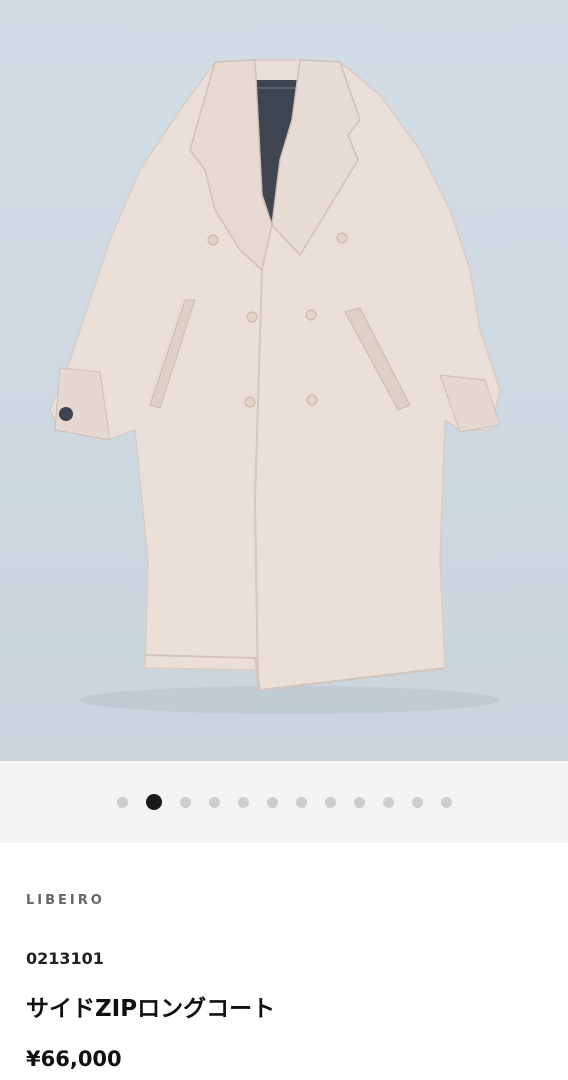 The width and height of the screenshot is (568, 1080). I want to click on brand-name: LIBEIRO, so click(65, 900).